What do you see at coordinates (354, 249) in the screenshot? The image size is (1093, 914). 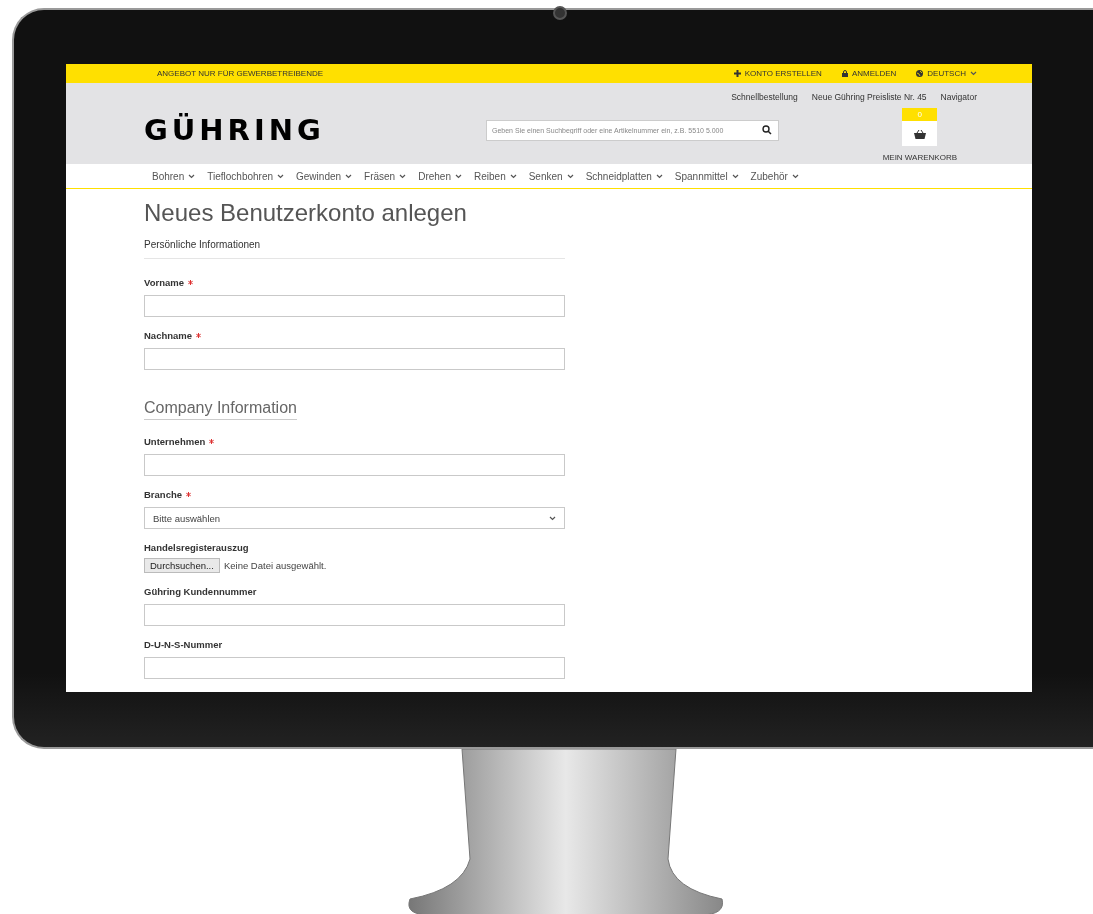 I see `section-subheading: Persönliche Informationen` at bounding box center [354, 249].